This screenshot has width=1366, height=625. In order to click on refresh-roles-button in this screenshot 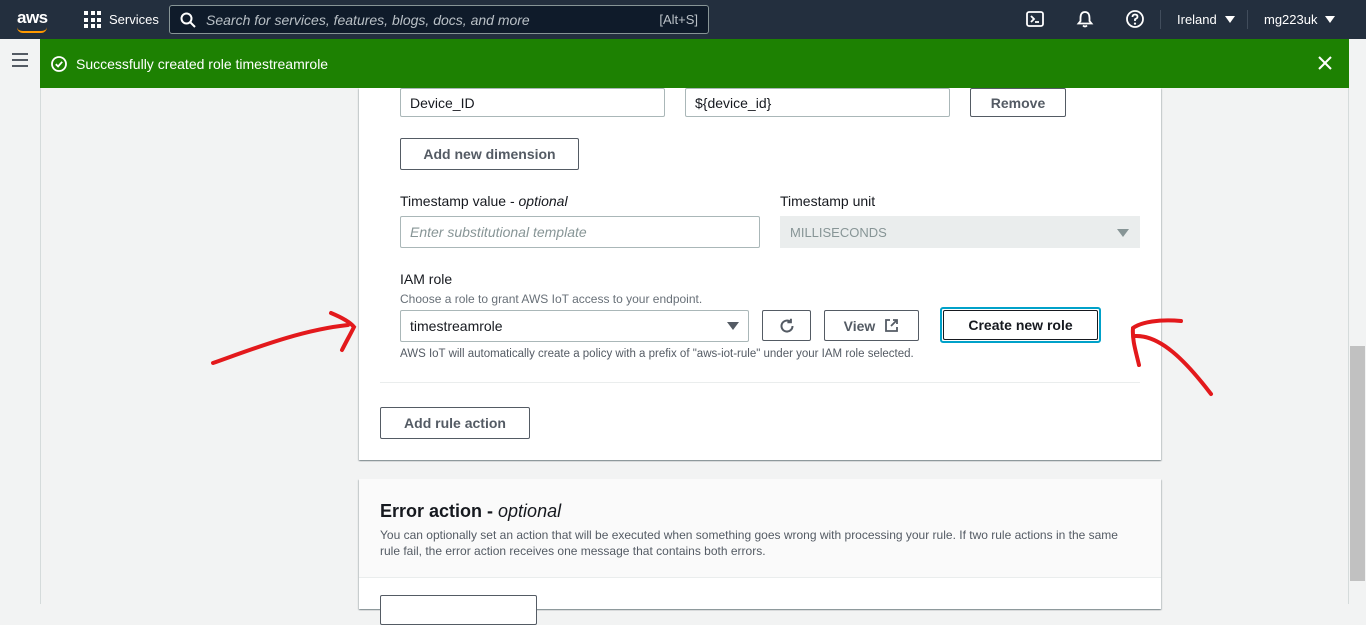, I will do `click(786, 325)`.